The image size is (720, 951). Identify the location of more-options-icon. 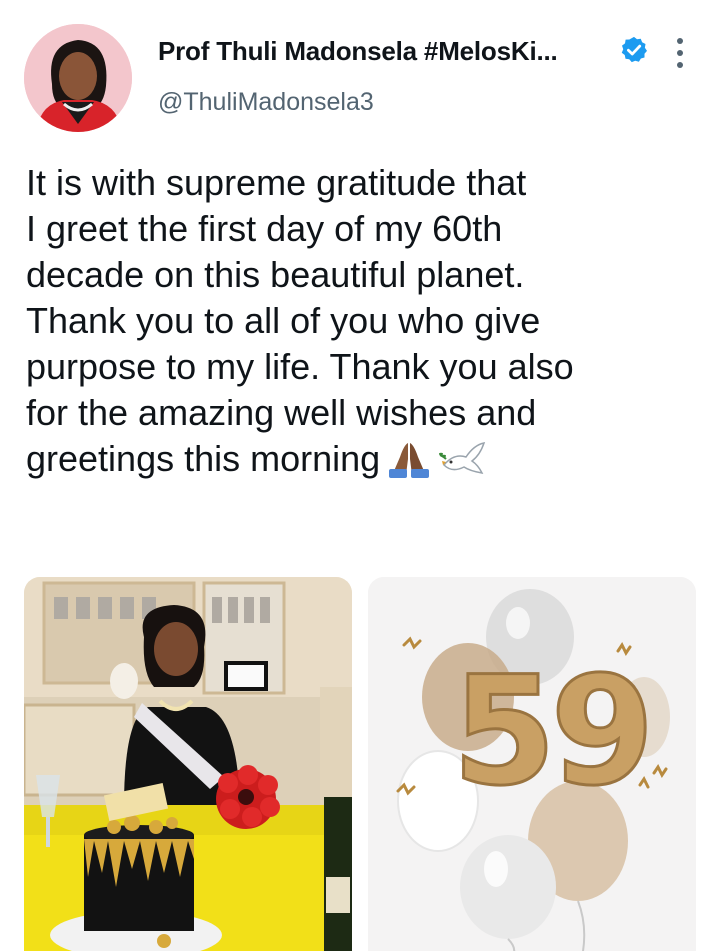
(680, 55).